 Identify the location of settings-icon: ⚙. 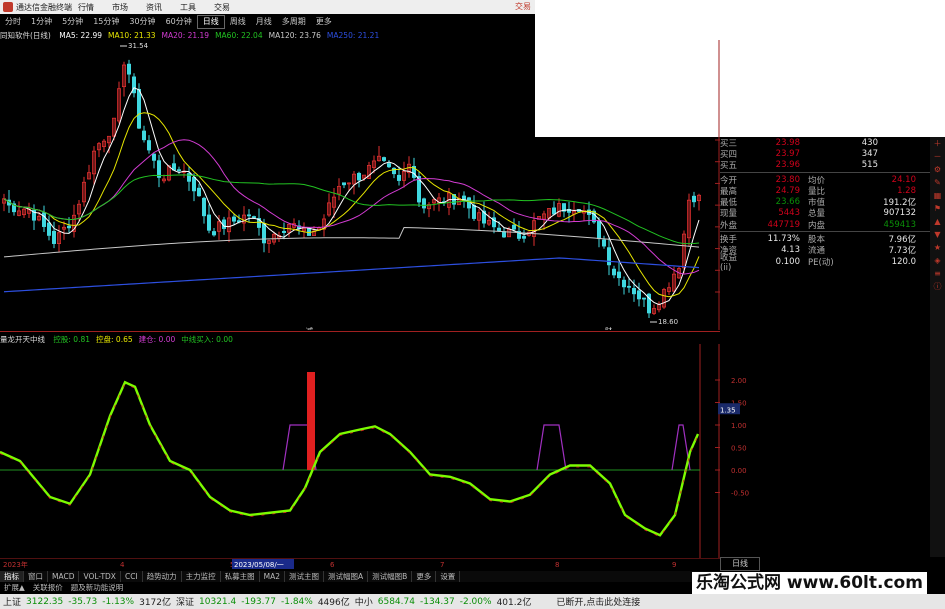
(937, 169).